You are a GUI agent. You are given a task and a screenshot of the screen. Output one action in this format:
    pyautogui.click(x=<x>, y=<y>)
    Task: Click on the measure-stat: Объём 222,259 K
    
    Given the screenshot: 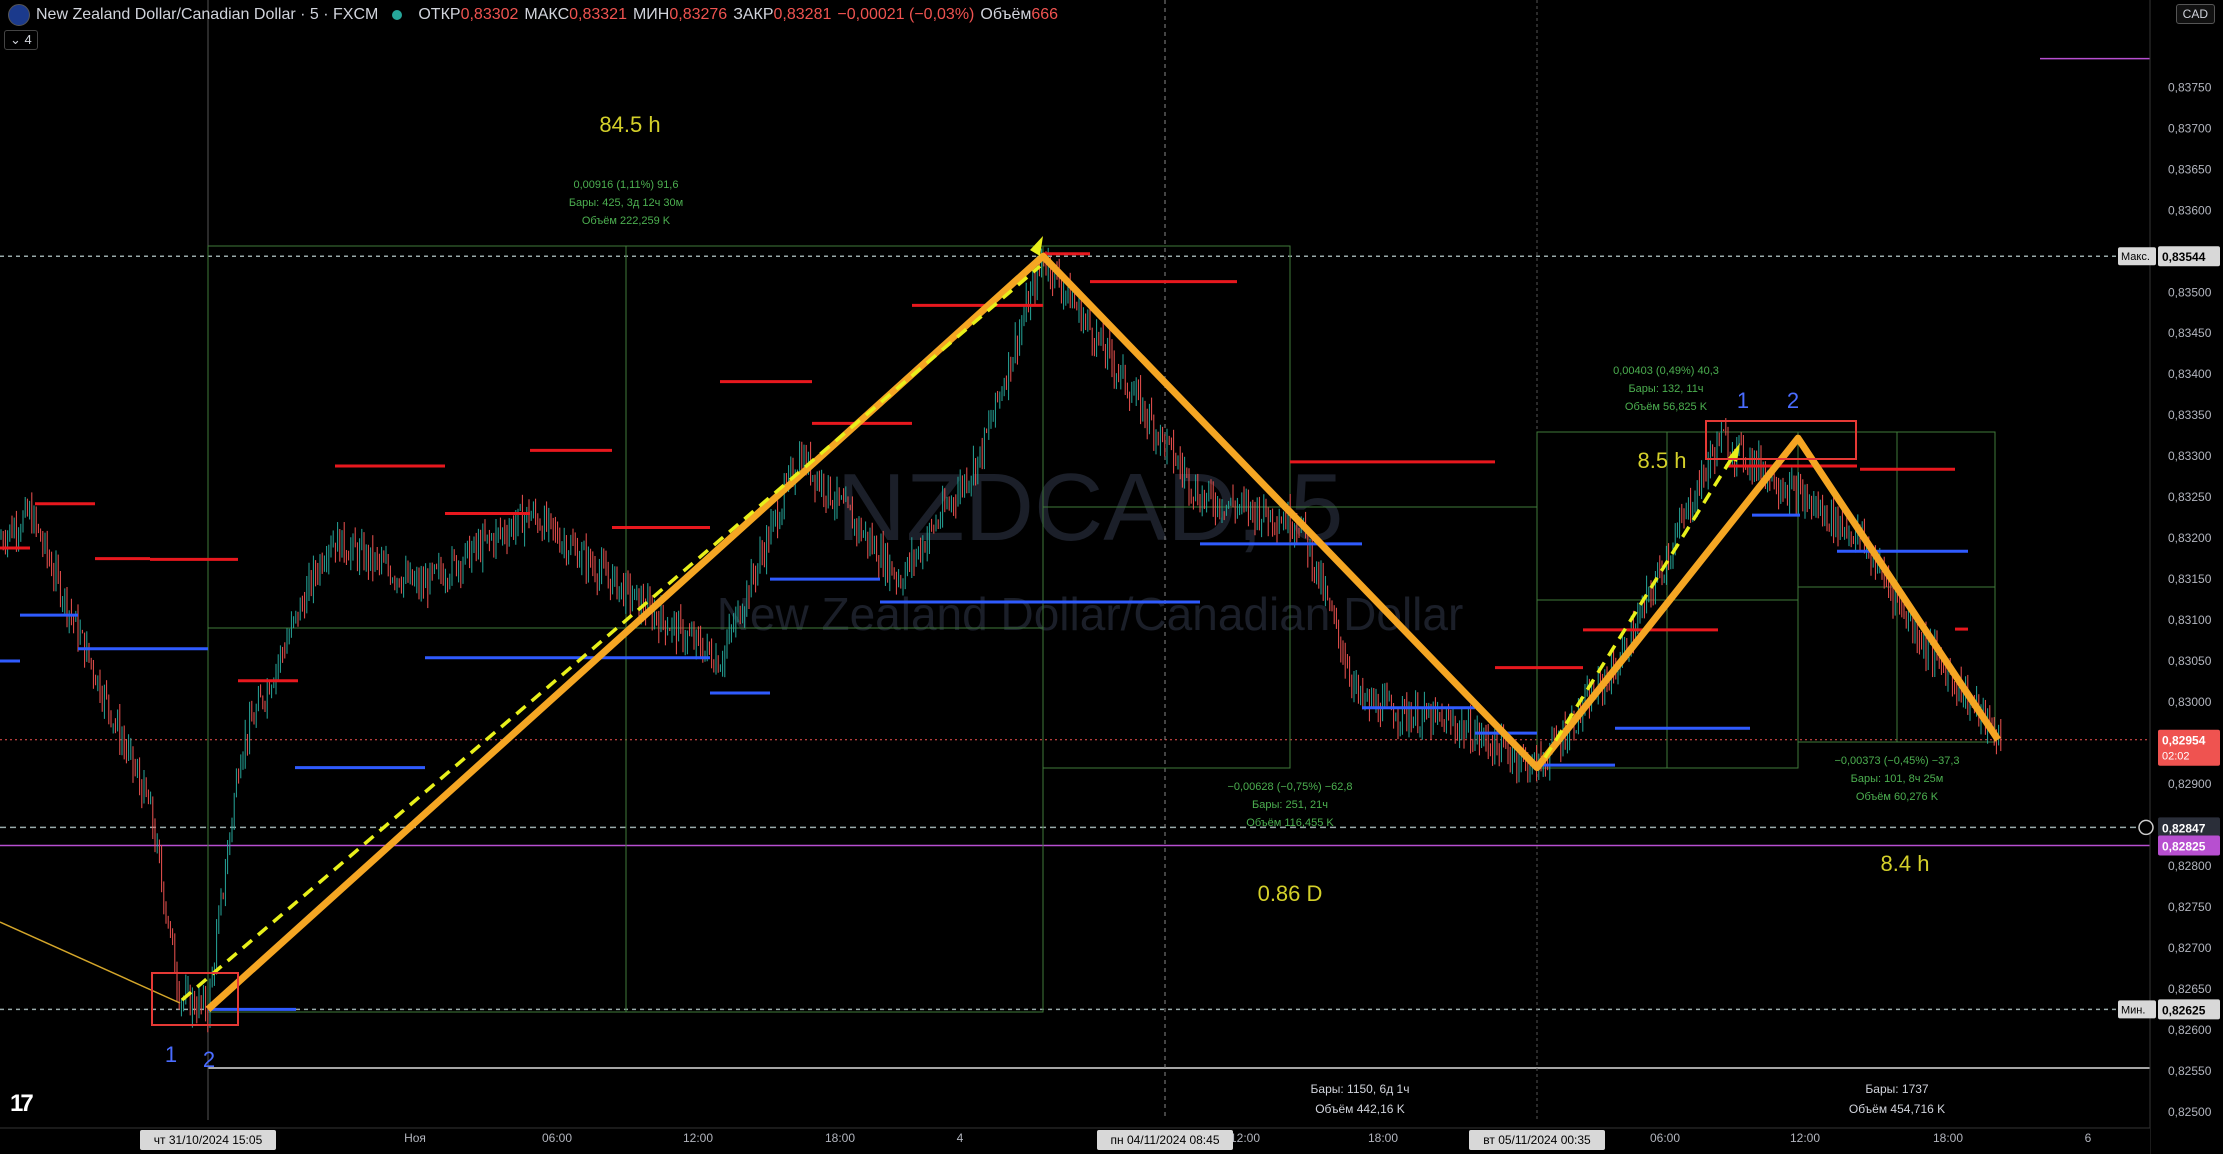 What is the action you would take?
    pyautogui.click(x=626, y=221)
    